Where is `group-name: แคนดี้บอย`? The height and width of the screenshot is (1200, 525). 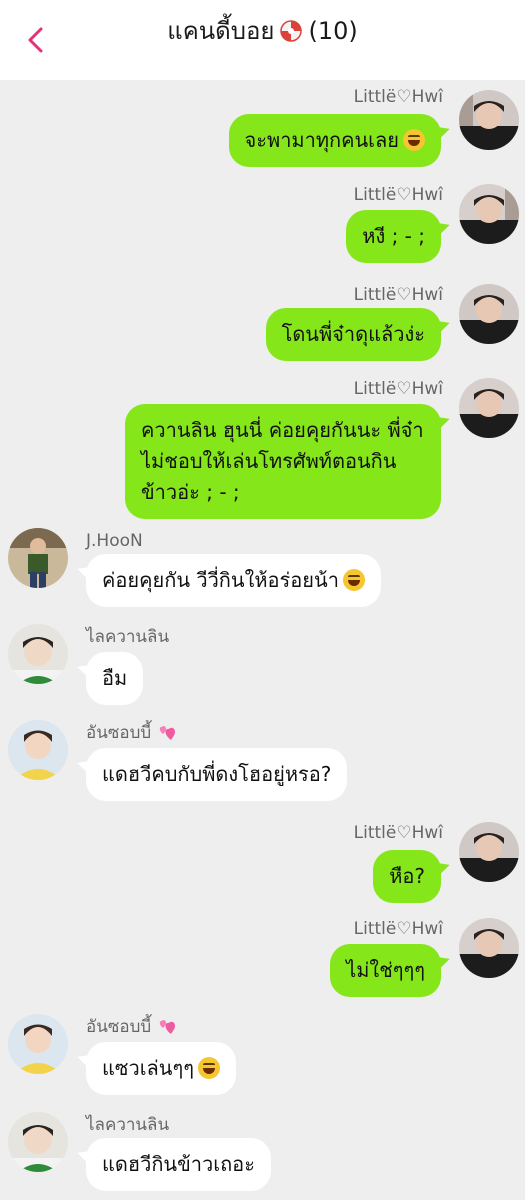
group-name: แคนดี้บอย is located at coordinates (221, 31).